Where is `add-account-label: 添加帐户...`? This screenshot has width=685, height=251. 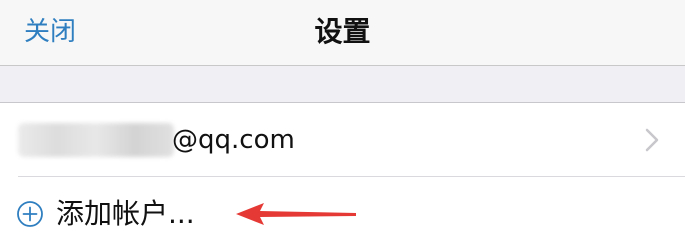 add-account-label: 添加帐户... is located at coordinates (125, 213).